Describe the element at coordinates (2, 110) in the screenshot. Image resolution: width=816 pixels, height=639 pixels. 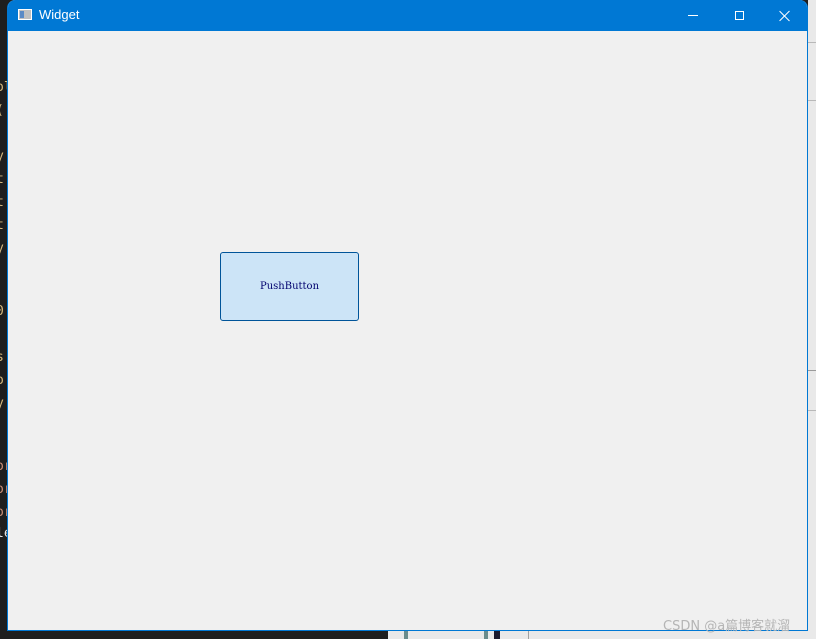
I see `code-fragment: (` at that location.